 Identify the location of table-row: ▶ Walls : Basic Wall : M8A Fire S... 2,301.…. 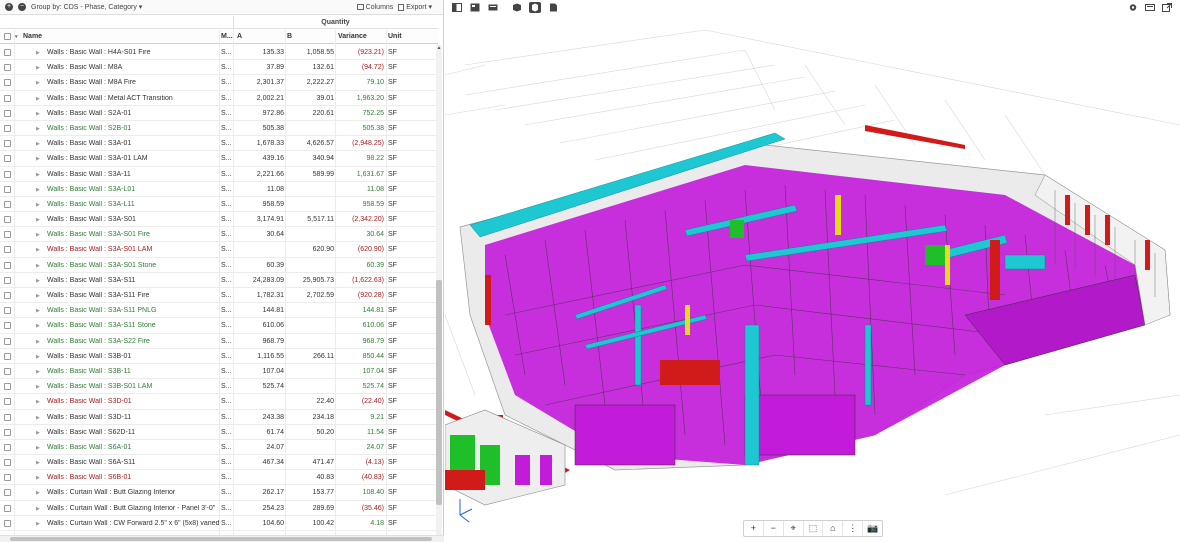
(219, 83).